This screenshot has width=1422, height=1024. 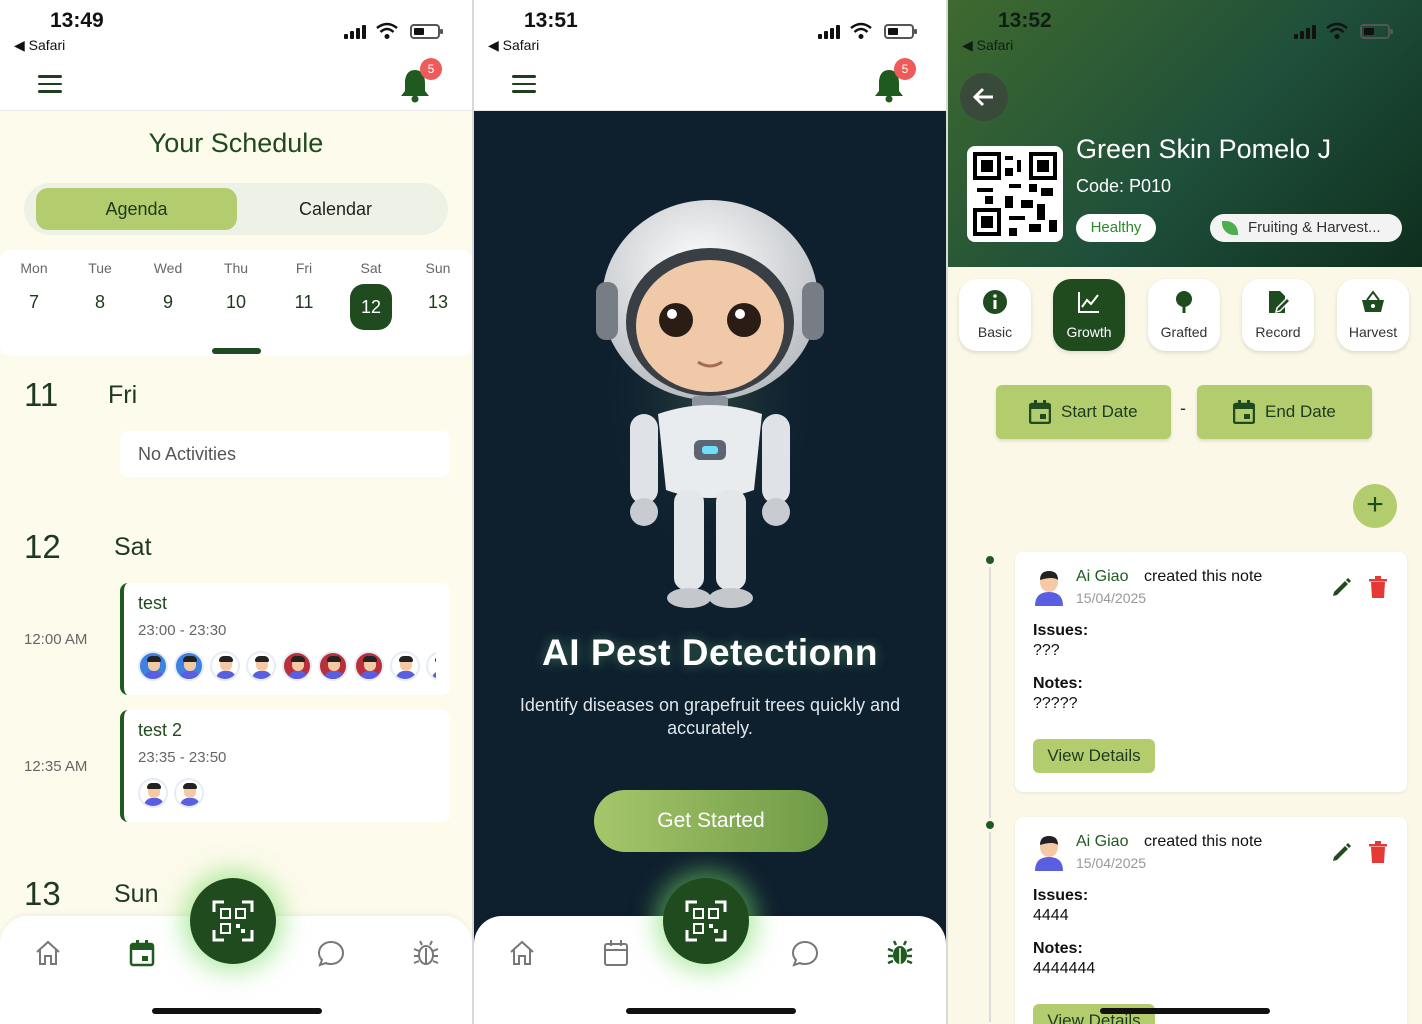 I want to click on participants, so click(x=287, y=793).